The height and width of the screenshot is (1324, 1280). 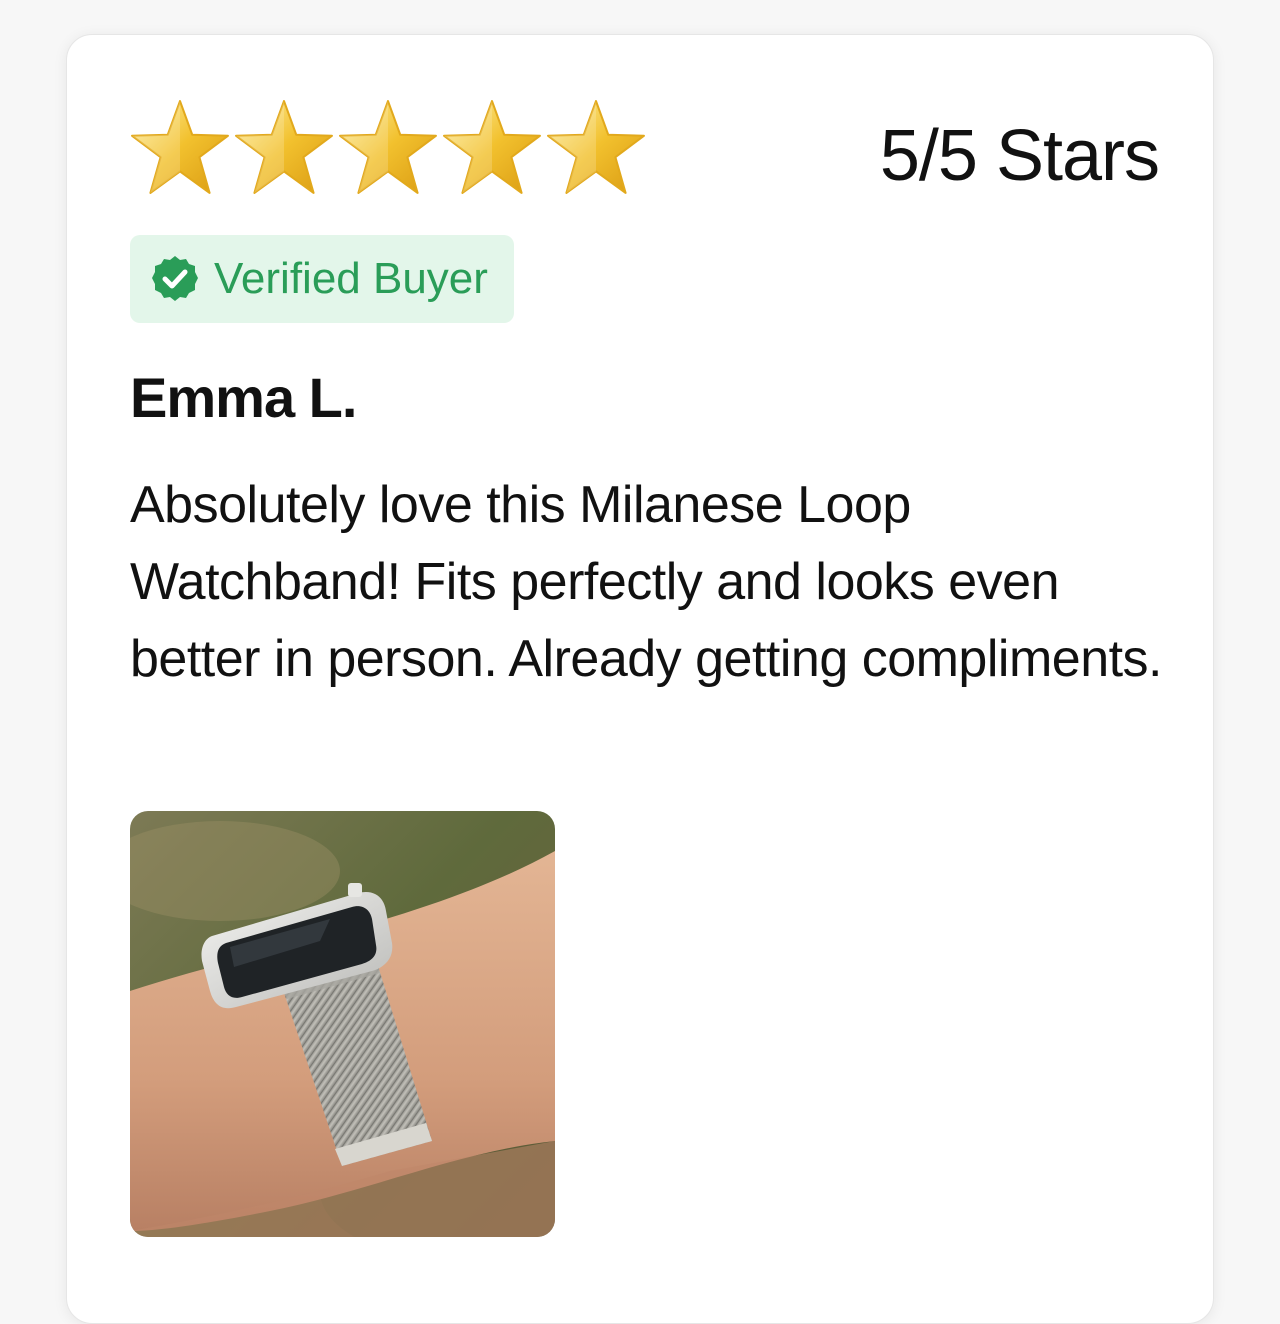 I want to click on rating-text: 5/5 Stars, so click(x=1019, y=156).